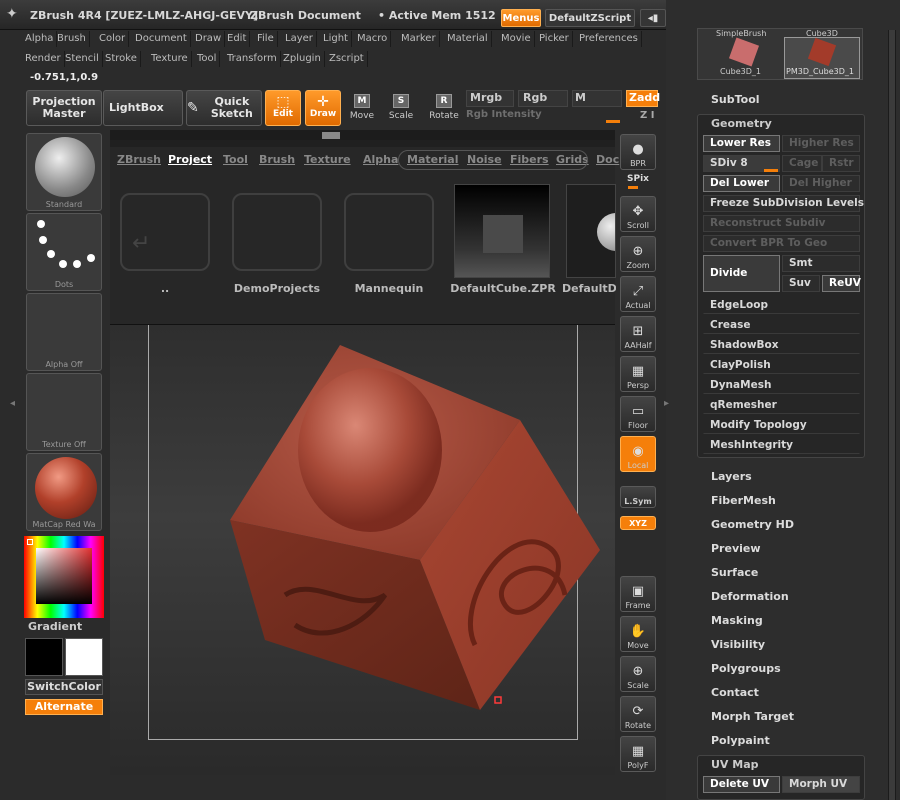 The width and height of the screenshot is (900, 800). Describe the element at coordinates (299, 39) in the screenshot. I see `menu-layer: Layer` at that location.